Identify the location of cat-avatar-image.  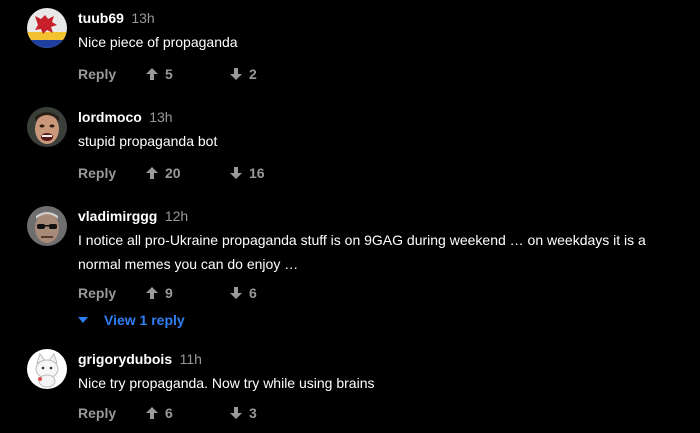
(47, 369).